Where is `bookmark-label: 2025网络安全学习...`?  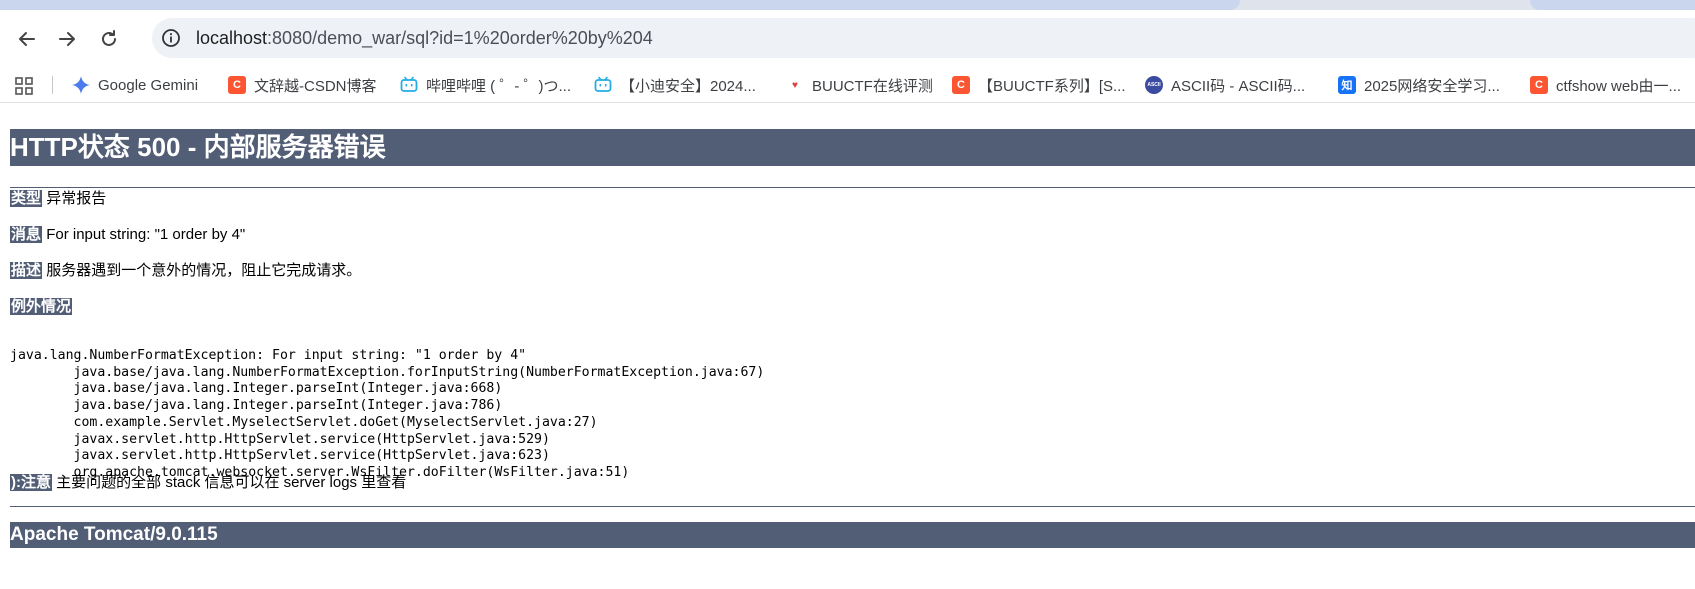 bookmark-label: 2025网络安全学习... is located at coordinates (1432, 86).